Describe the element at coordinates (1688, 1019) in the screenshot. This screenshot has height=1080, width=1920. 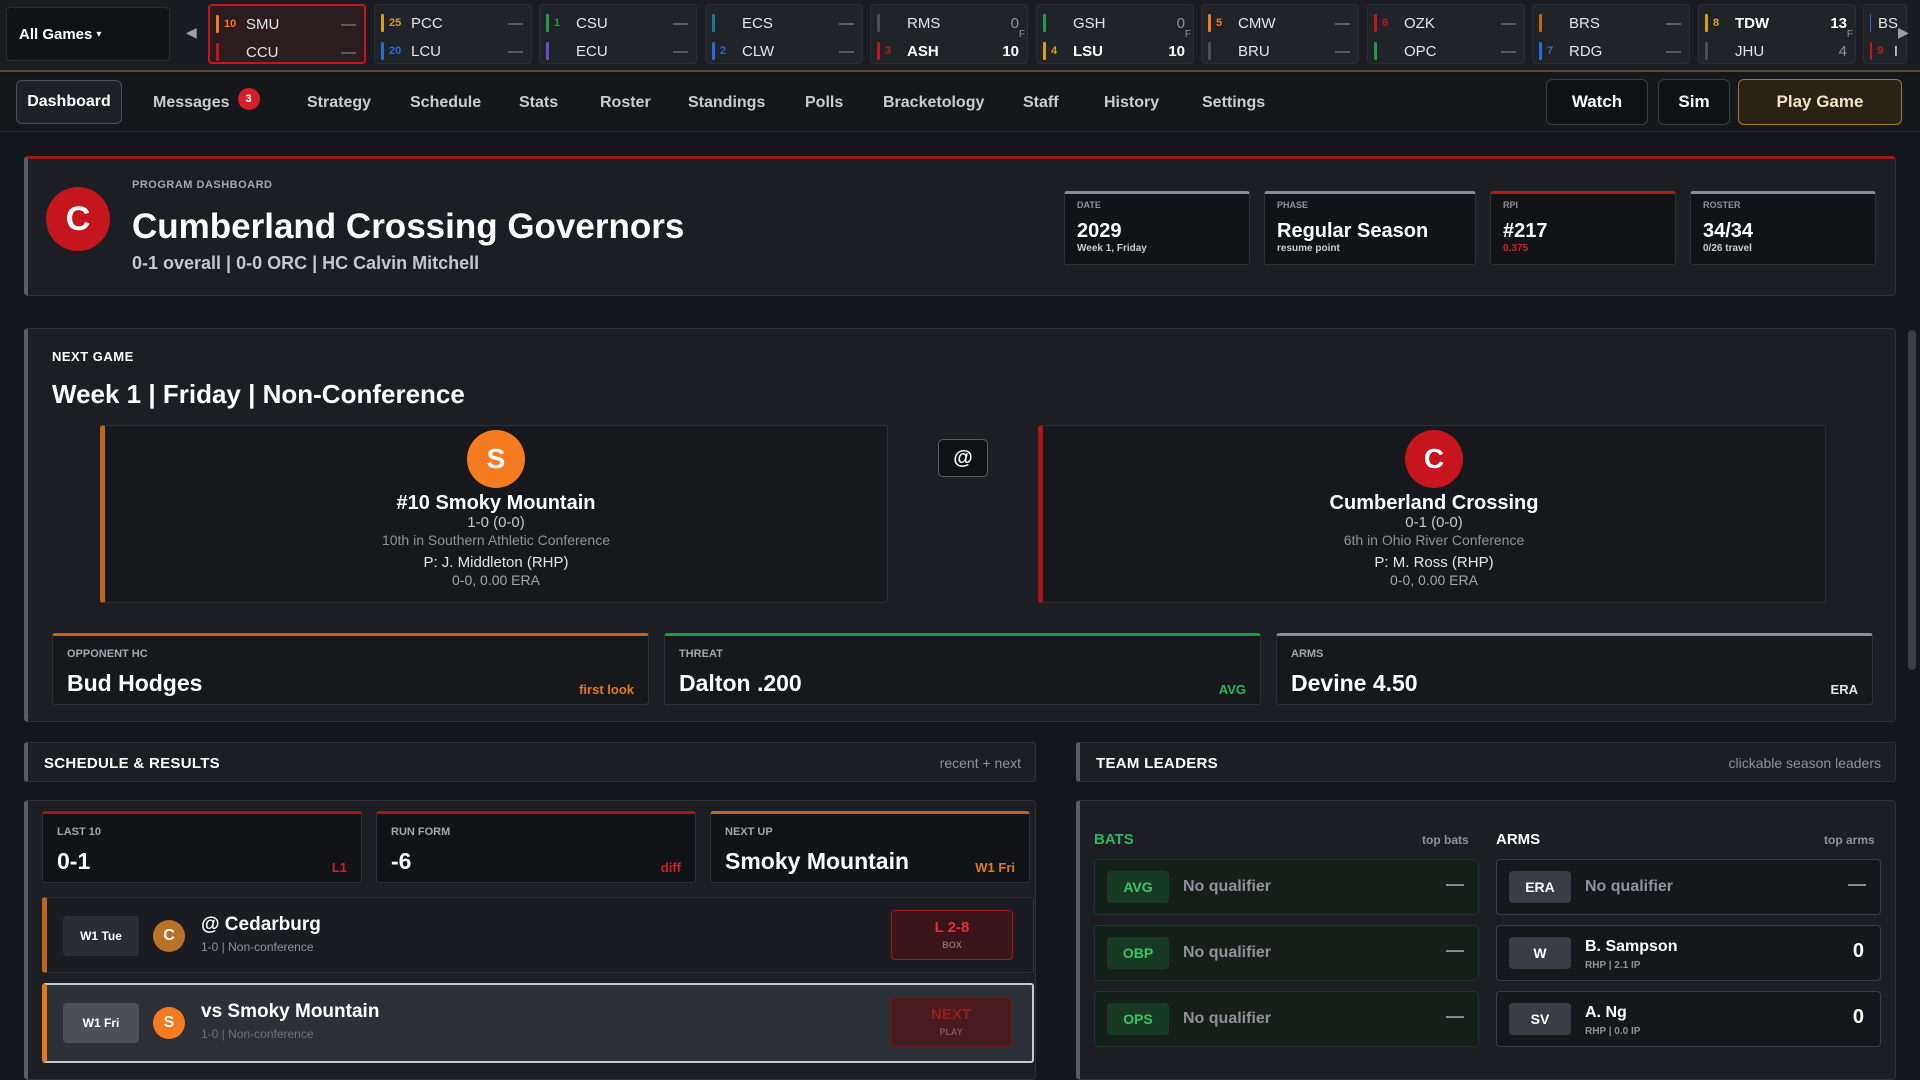
I see `leader-row-sv: SV A. Ng RHP | 0.0 IP 0` at that location.